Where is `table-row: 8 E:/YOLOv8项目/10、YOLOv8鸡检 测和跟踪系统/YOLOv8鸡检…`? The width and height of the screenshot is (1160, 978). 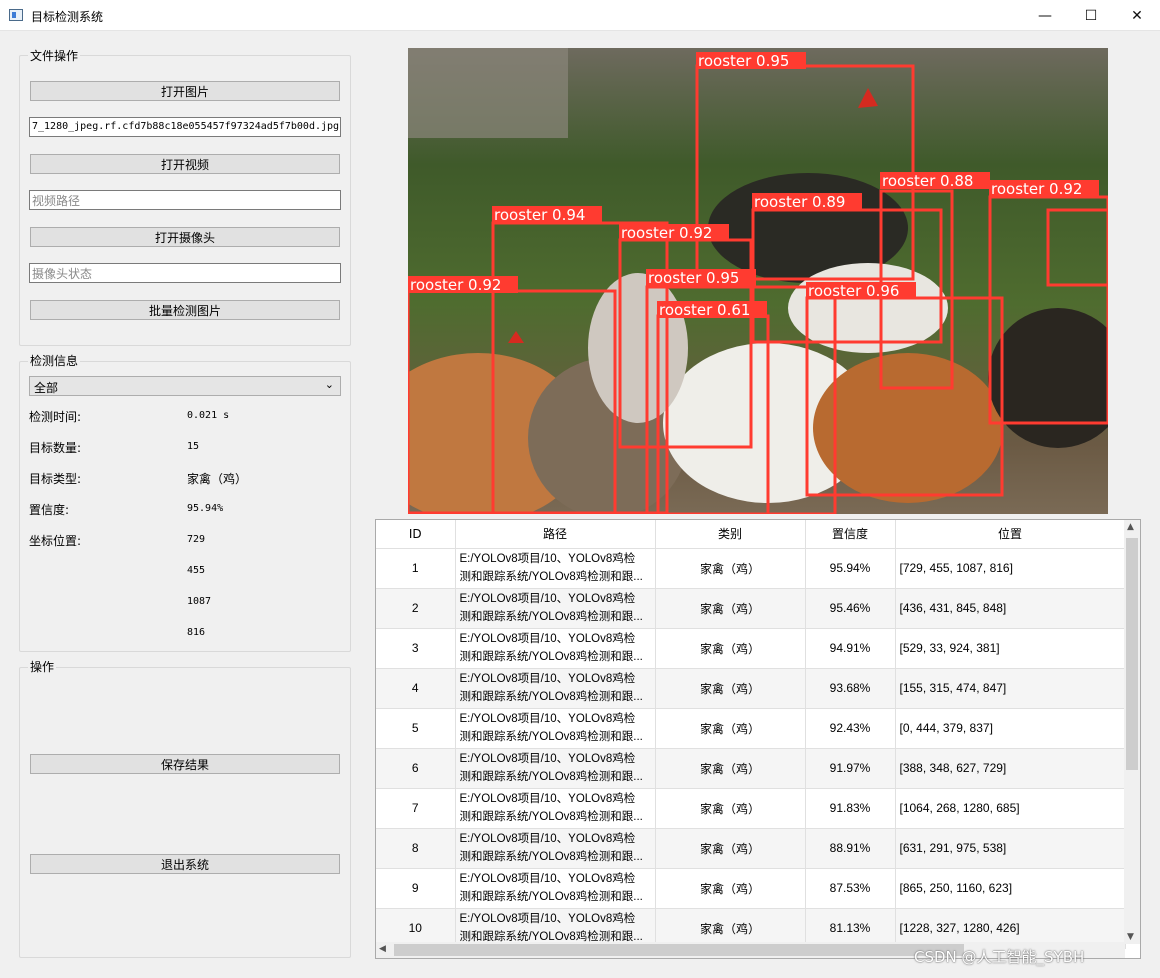 table-row: 8 E:/YOLOv8项目/10、YOLOv8鸡检 测和跟踪系统/YOLOv8鸡检… is located at coordinates (751, 848).